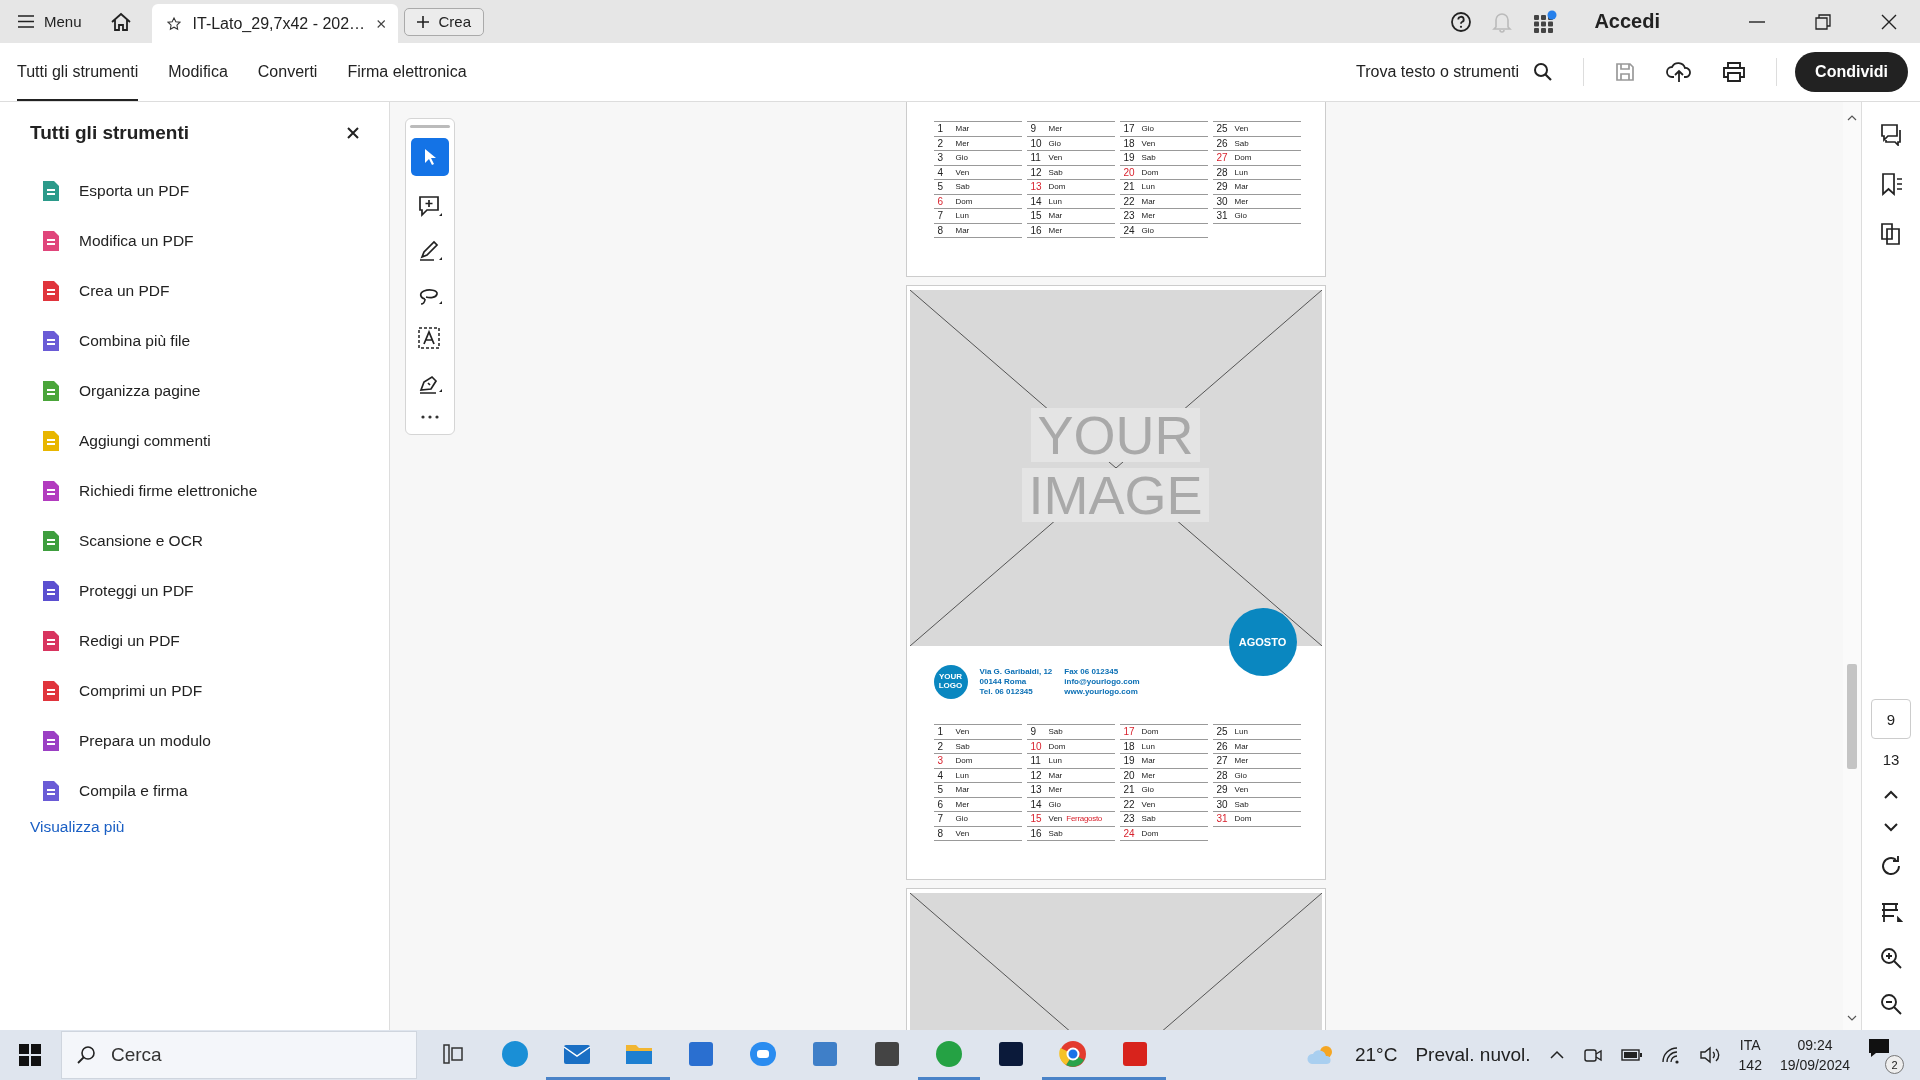 Image resolution: width=1920 pixels, height=1080 pixels. What do you see at coordinates (1115, 435) in the screenshot?
I see `placeholder-text: YOUR` at bounding box center [1115, 435].